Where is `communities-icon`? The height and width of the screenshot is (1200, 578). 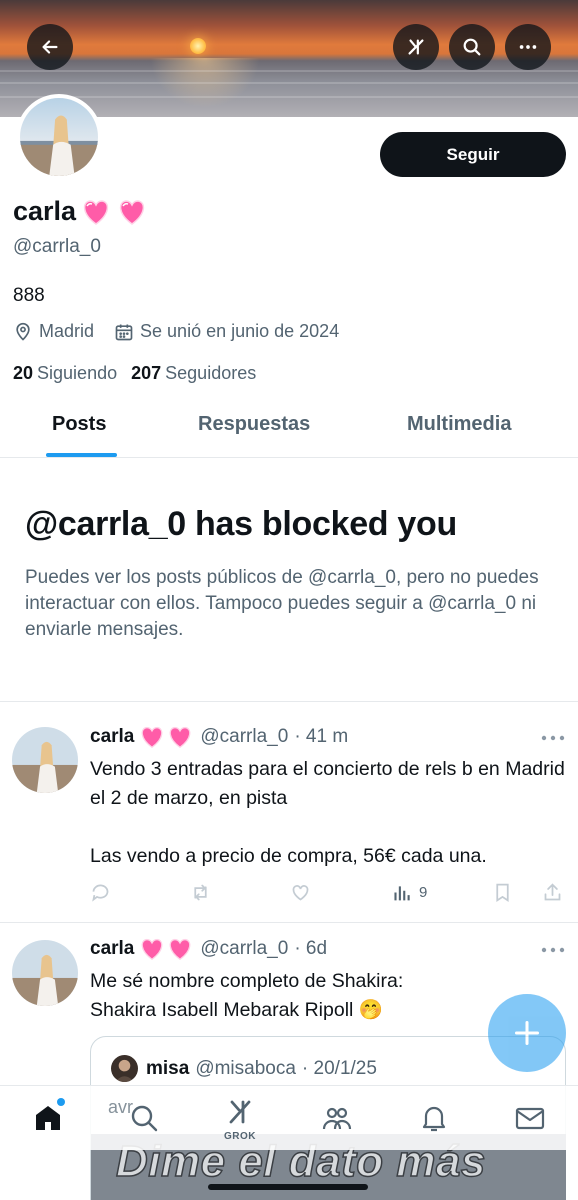
communities-icon is located at coordinates (337, 1118).